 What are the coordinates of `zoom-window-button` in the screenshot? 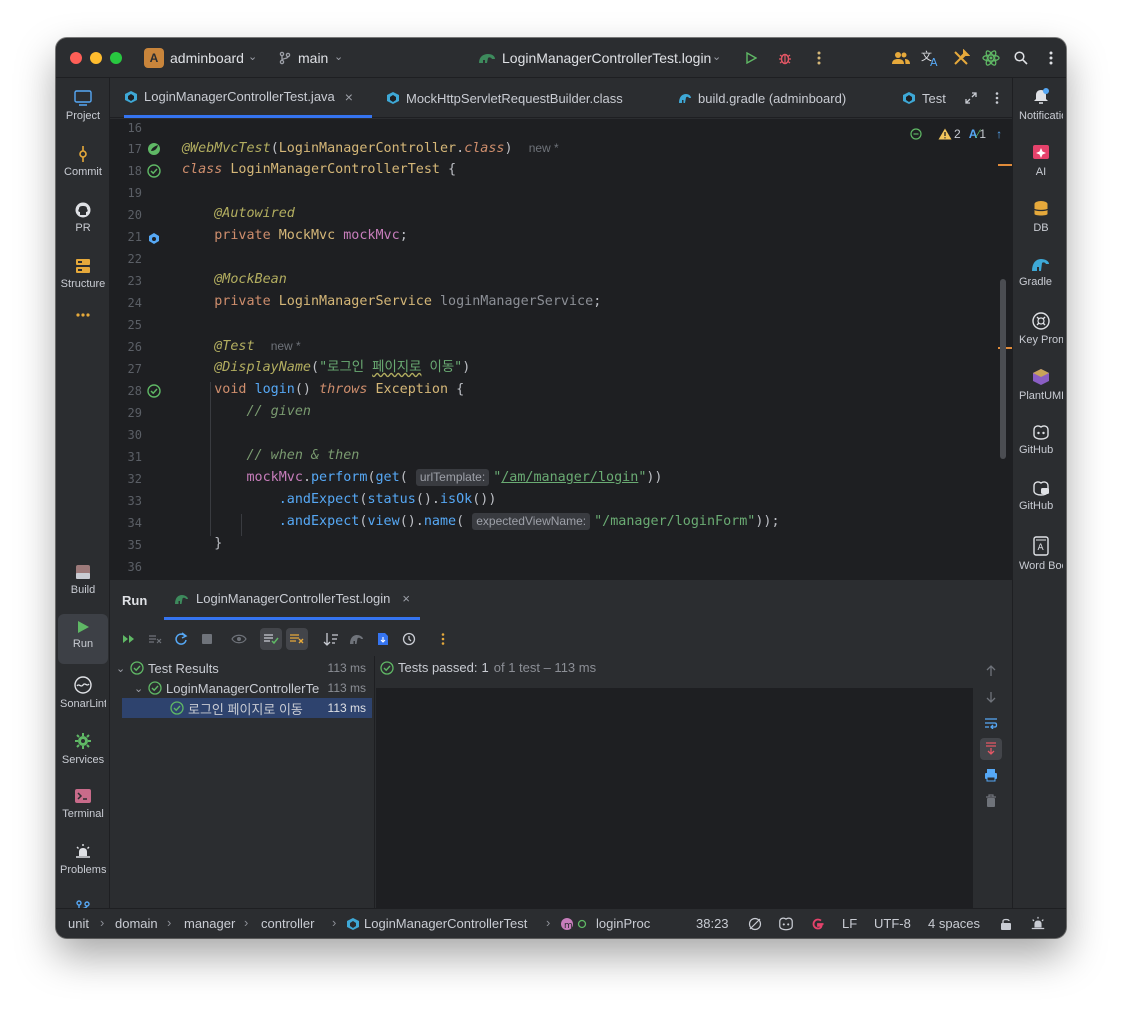 It's located at (116, 58).